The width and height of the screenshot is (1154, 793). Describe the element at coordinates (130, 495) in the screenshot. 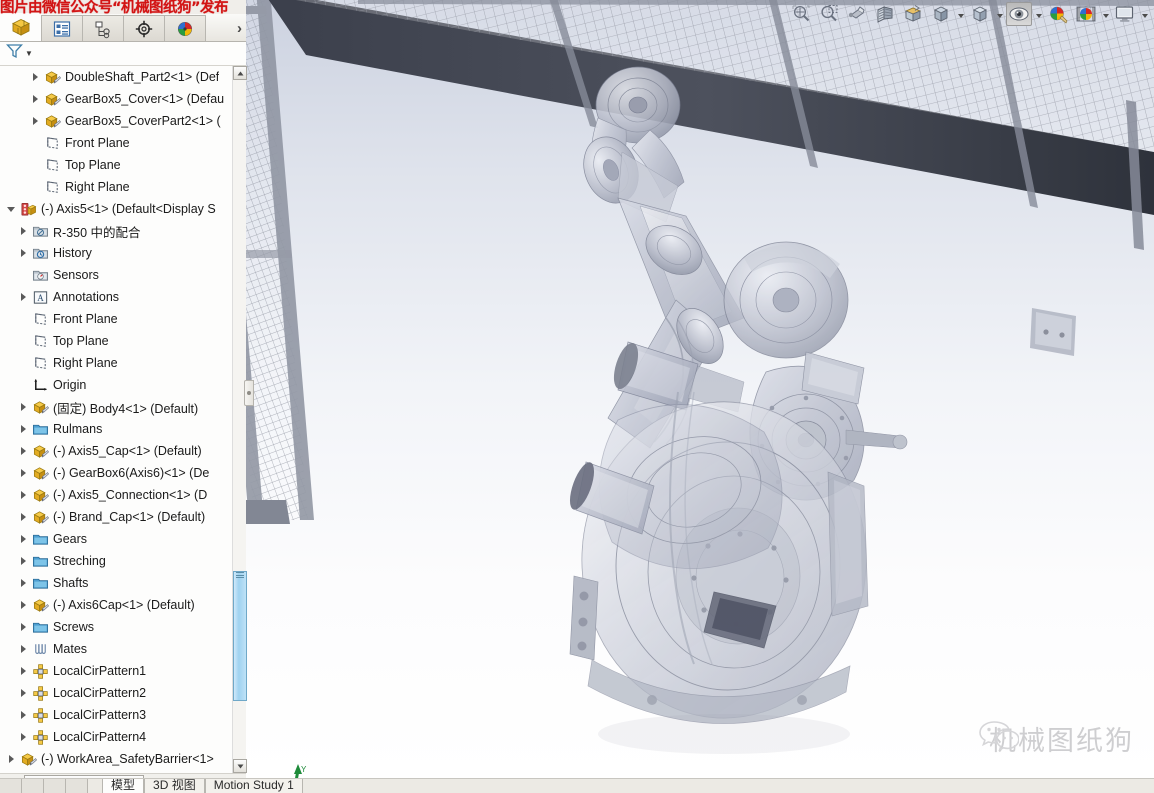

I see `tree-item-label: (-) Axis5_Connection<1> (D` at that location.